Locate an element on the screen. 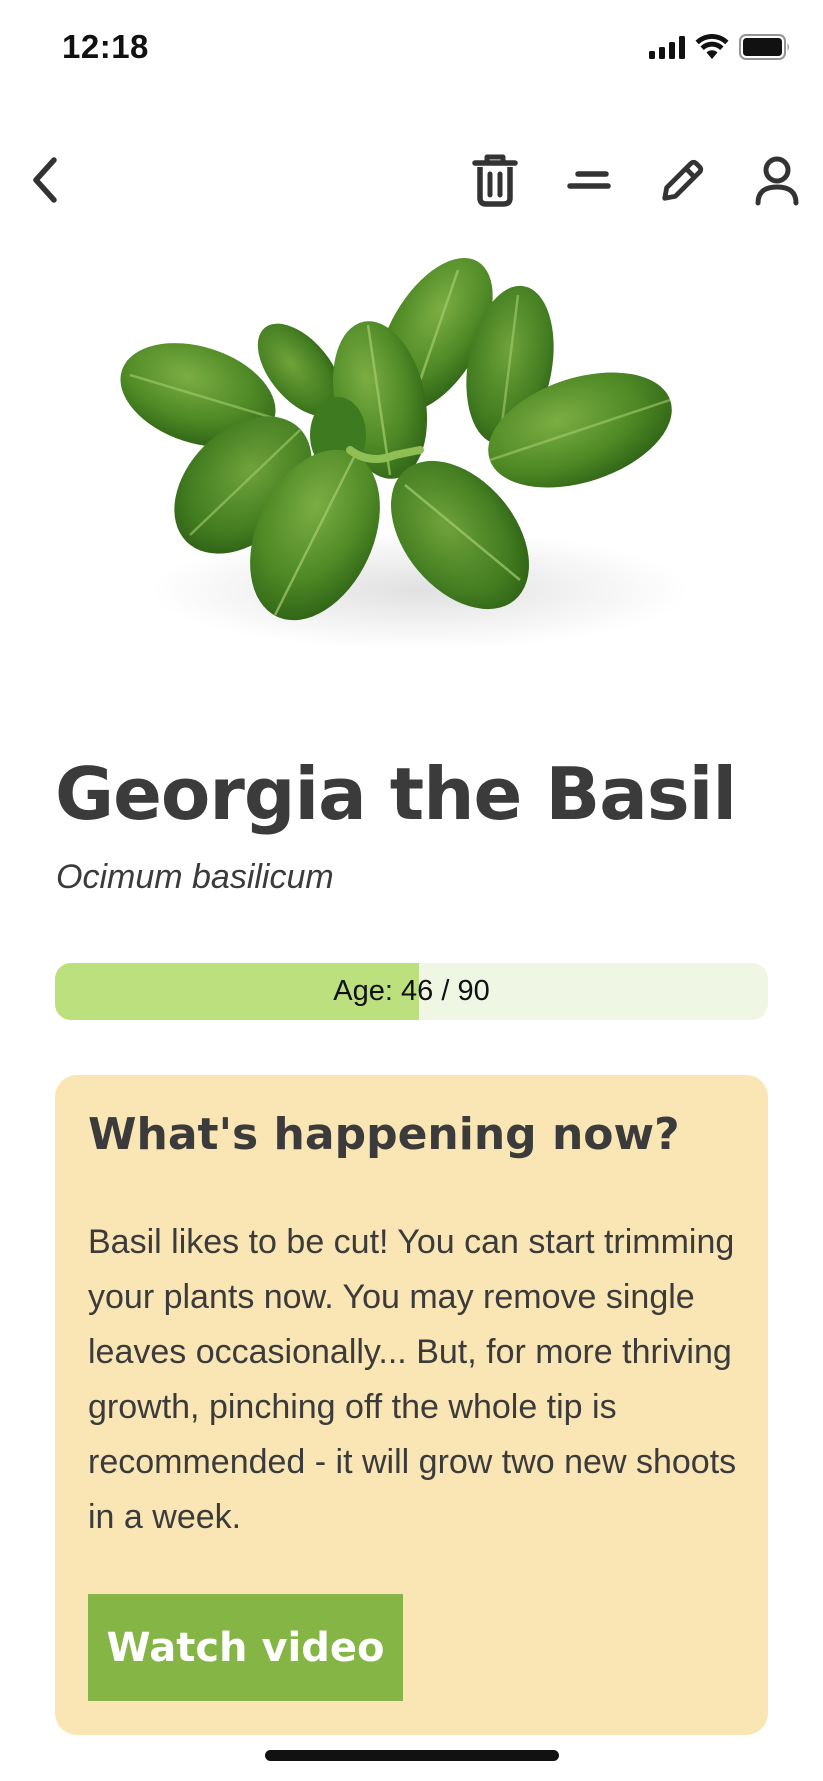 This screenshot has width=823, height=1781. status-icons is located at coordinates (720, 47).